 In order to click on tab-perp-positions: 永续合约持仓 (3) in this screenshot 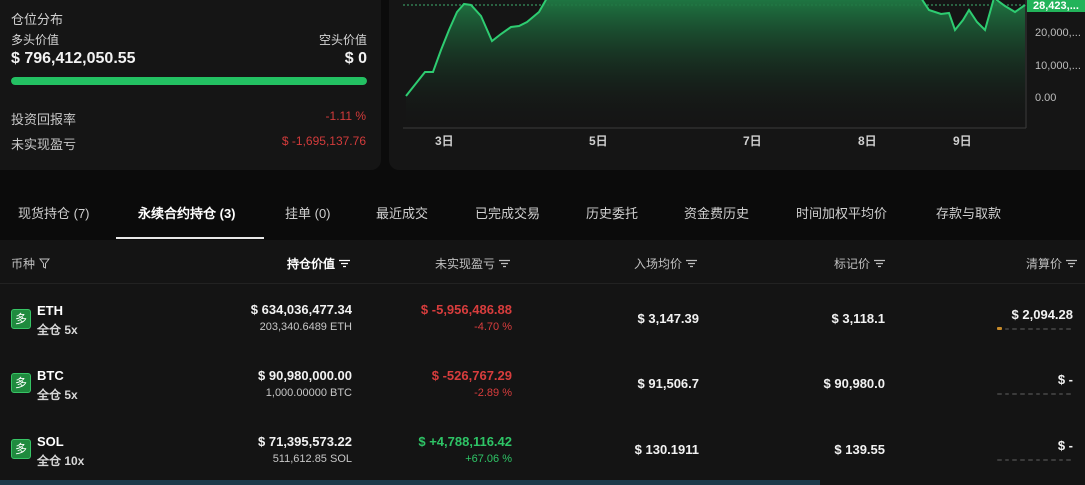, I will do `click(187, 215)`.